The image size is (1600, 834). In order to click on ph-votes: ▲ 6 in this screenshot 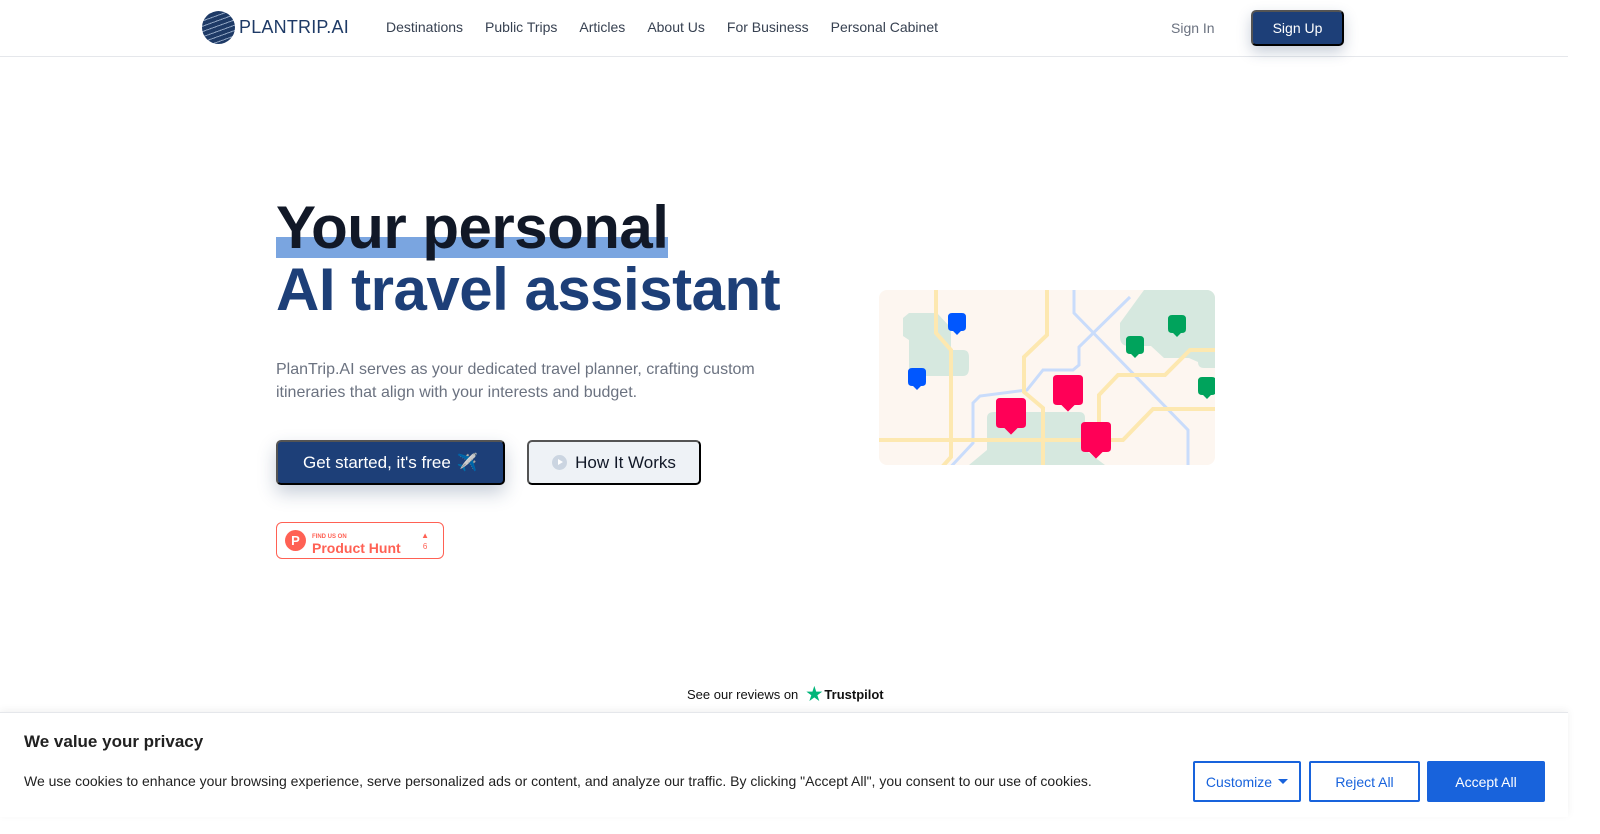, I will do `click(425, 541)`.